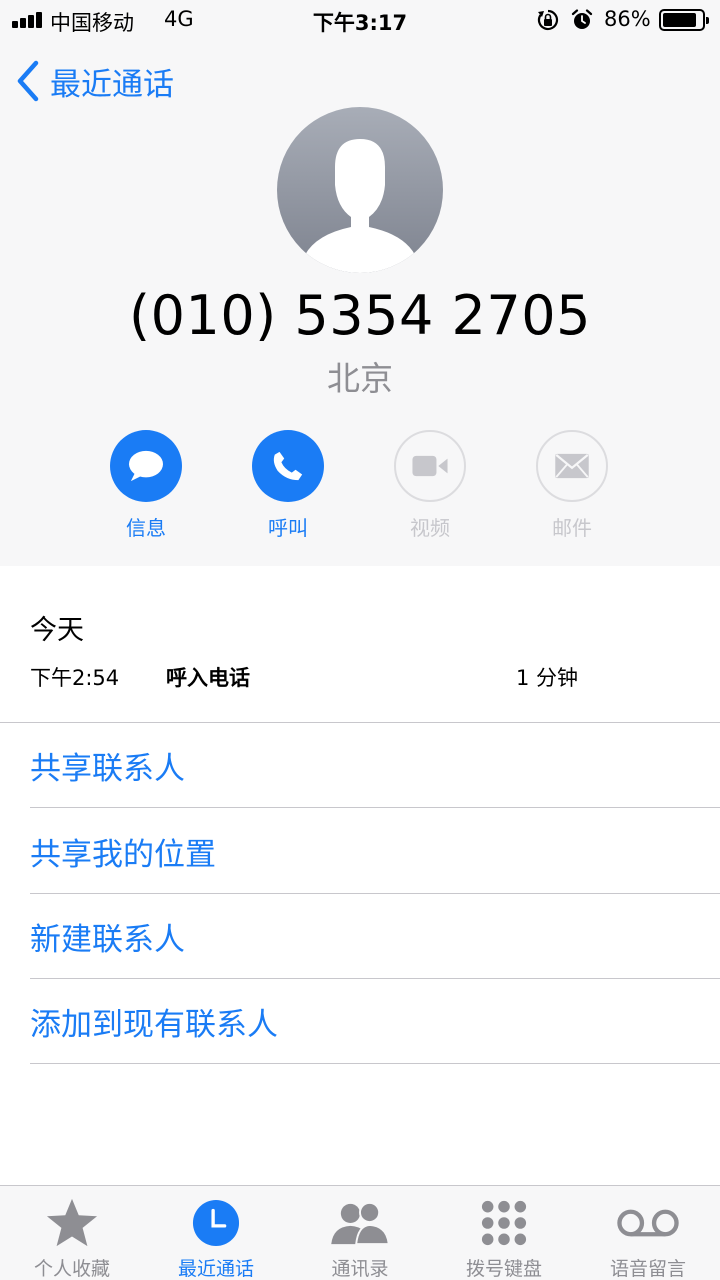 Image resolution: width=720 pixels, height=1280 pixels. I want to click on back-label: 最近通话, so click(112, 84).